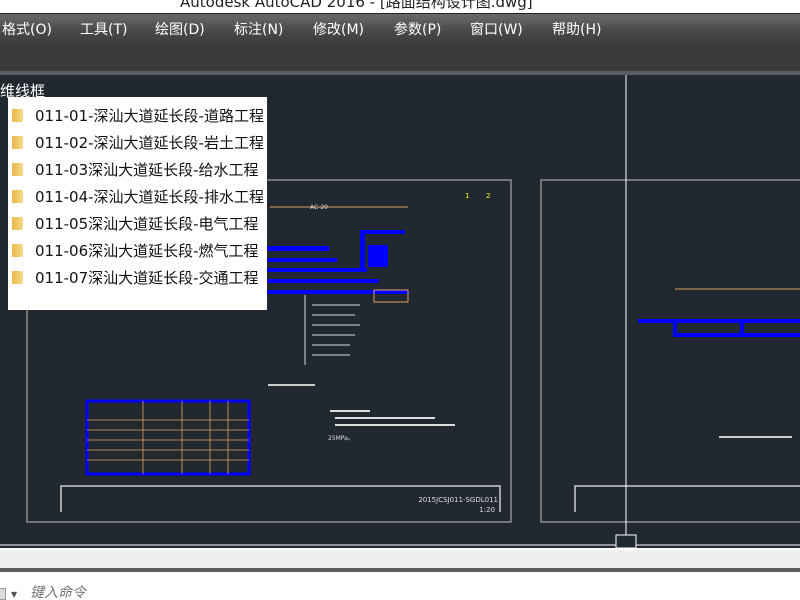  I want to click on menu-help: 帮助(H), so click(576, 29).